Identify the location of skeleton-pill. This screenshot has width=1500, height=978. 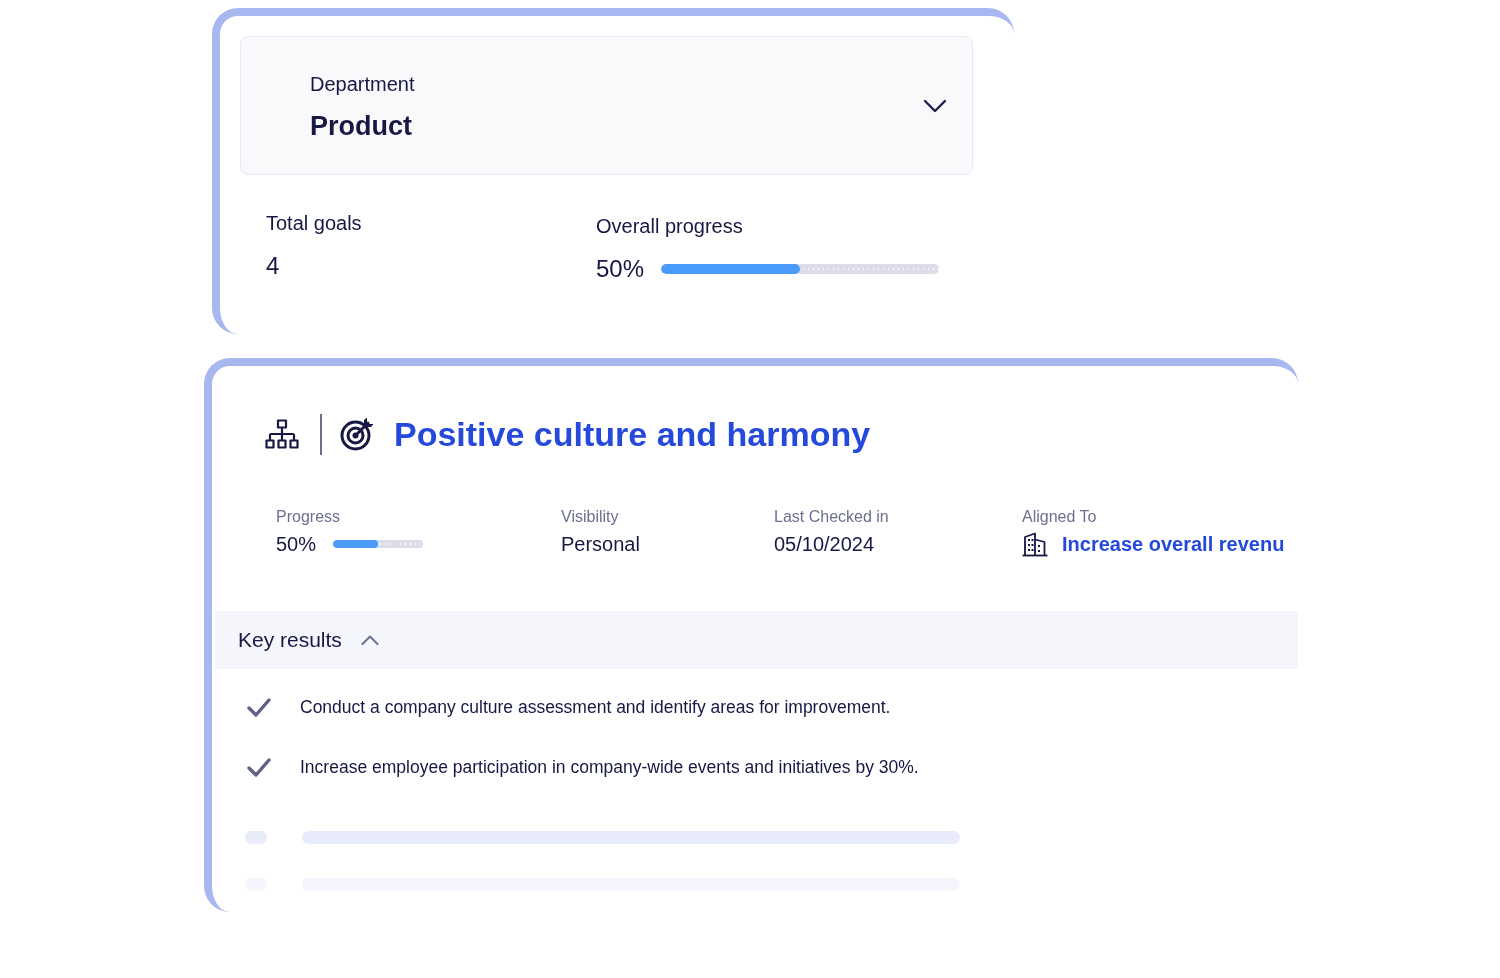
(256, 837).